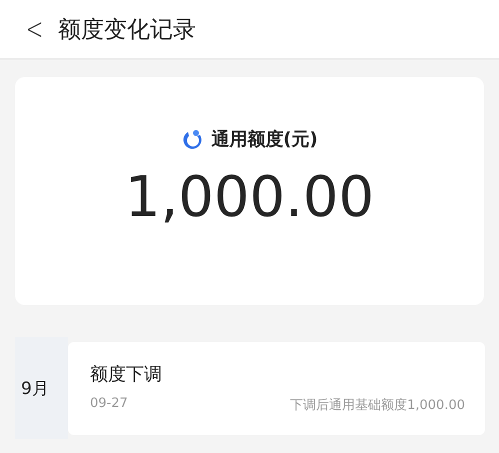 Image resolution: width=499 pixels, height=453 pixels. Describe the element at coordinates (126, 374) in the screenshot. I see `record-title: 额度下调` at that location.